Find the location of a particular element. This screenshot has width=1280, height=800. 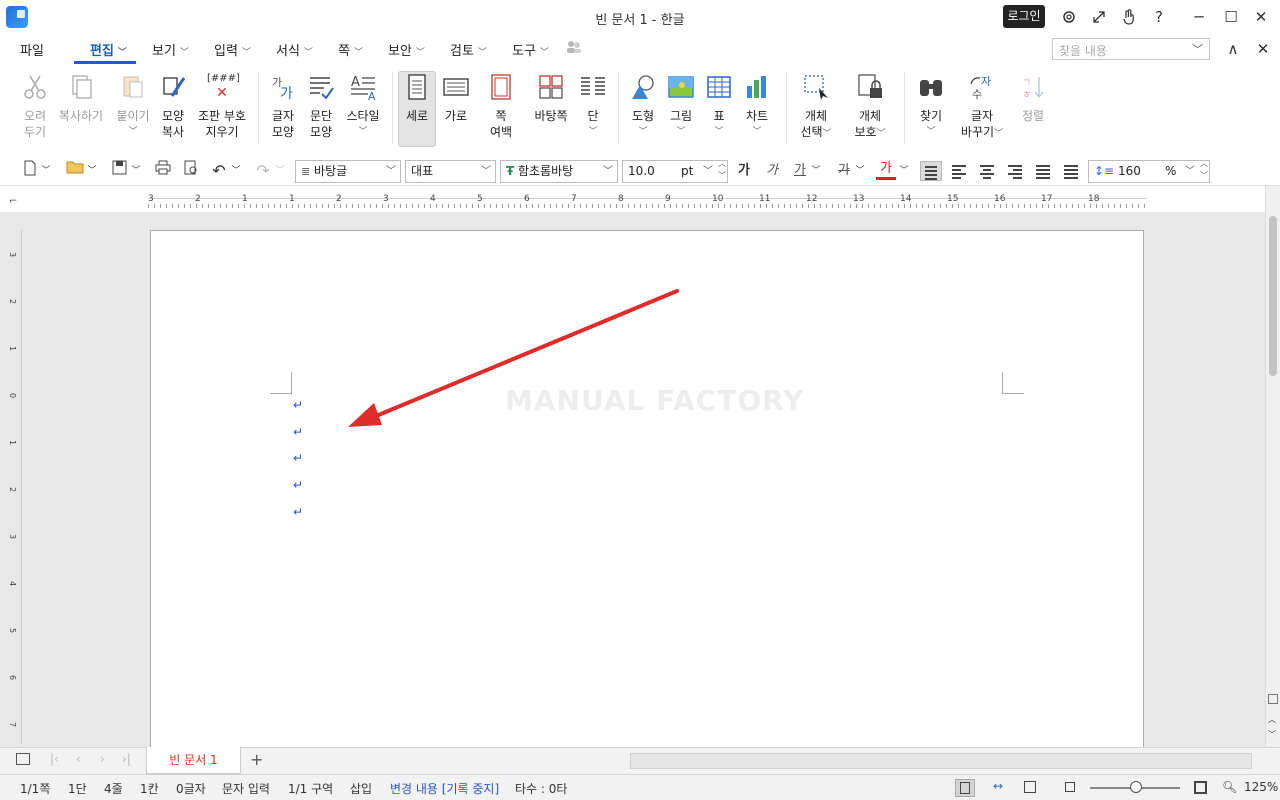

help-icon: ? is located at coordinates (1159, 17).